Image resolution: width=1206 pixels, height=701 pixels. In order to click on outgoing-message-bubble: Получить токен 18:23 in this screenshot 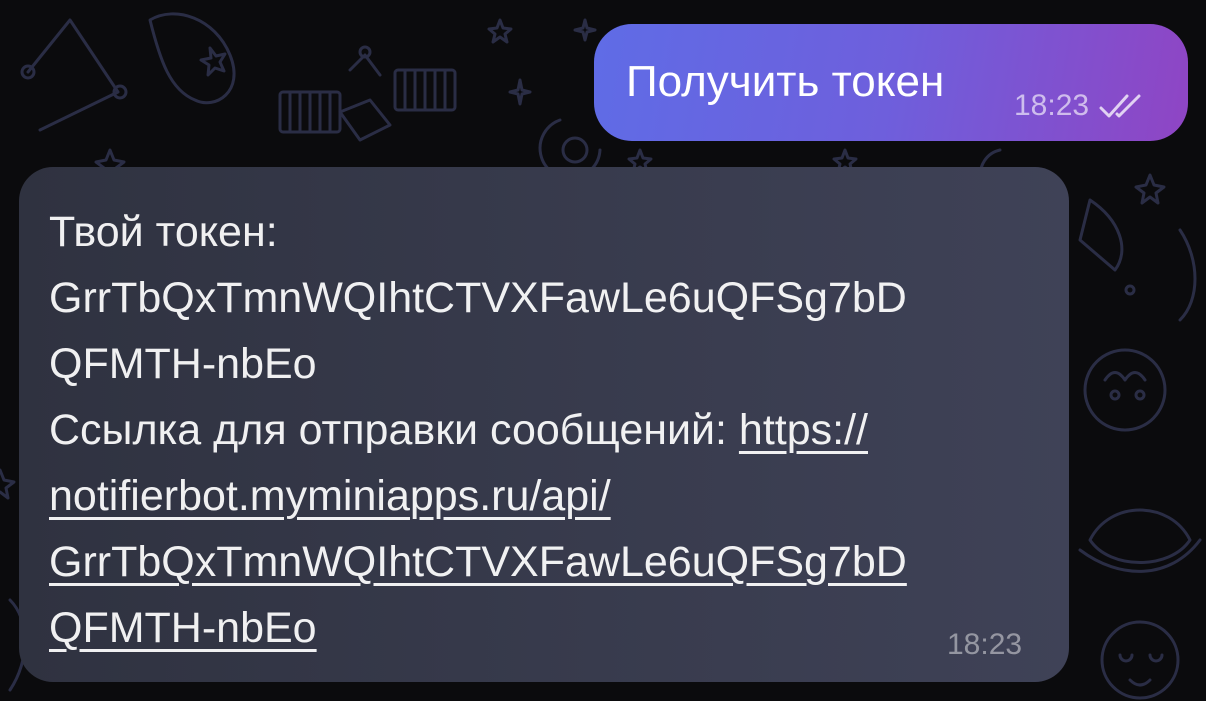, I will do `click(891, 82)`.